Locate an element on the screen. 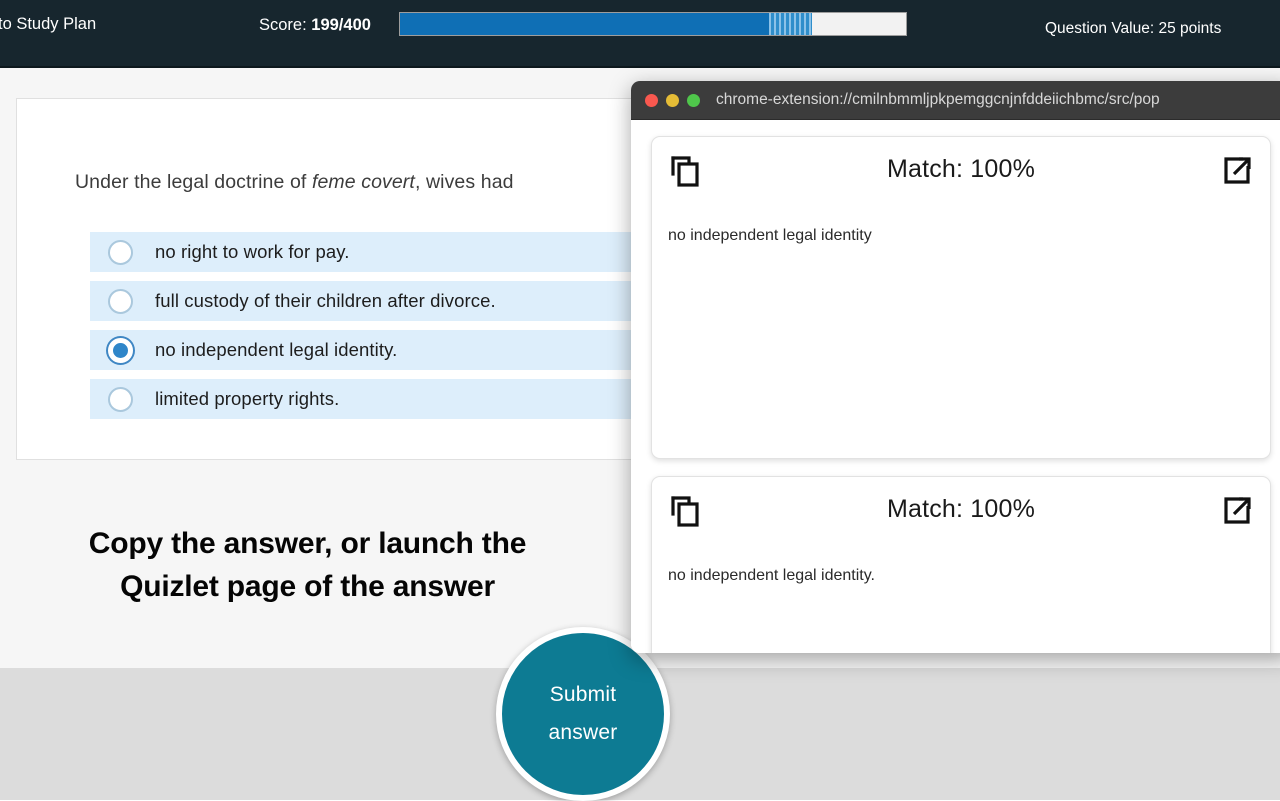 This screenshot has width=1280, height=801. question-value-label: Question Value: 25 points is located at coordinates (1133, 28).